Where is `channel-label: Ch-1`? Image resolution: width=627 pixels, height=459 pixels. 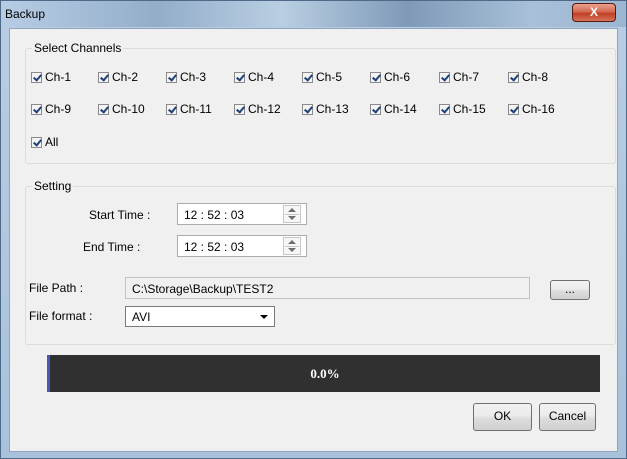 channel-label: Ch-1 is located at coordinates (58, 77).